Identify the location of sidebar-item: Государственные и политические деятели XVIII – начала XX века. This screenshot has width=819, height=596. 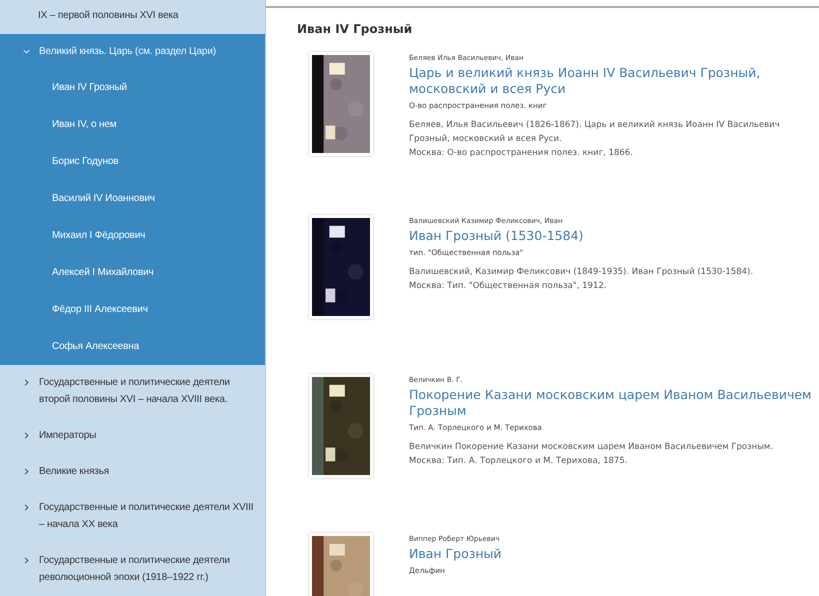
(132, 516).